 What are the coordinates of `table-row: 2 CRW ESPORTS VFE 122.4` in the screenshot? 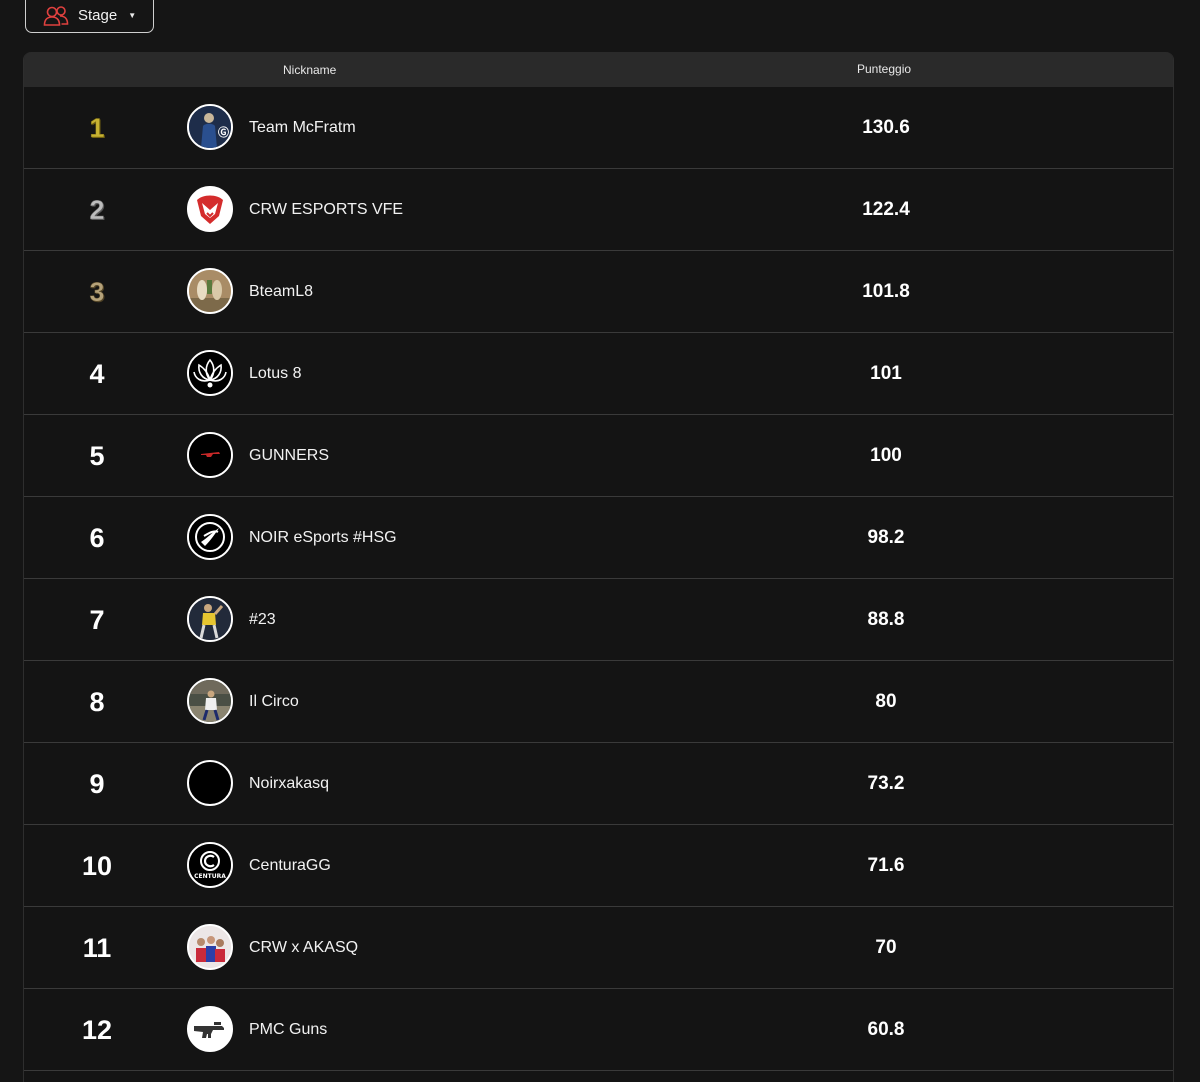 It's located at (598, 210).